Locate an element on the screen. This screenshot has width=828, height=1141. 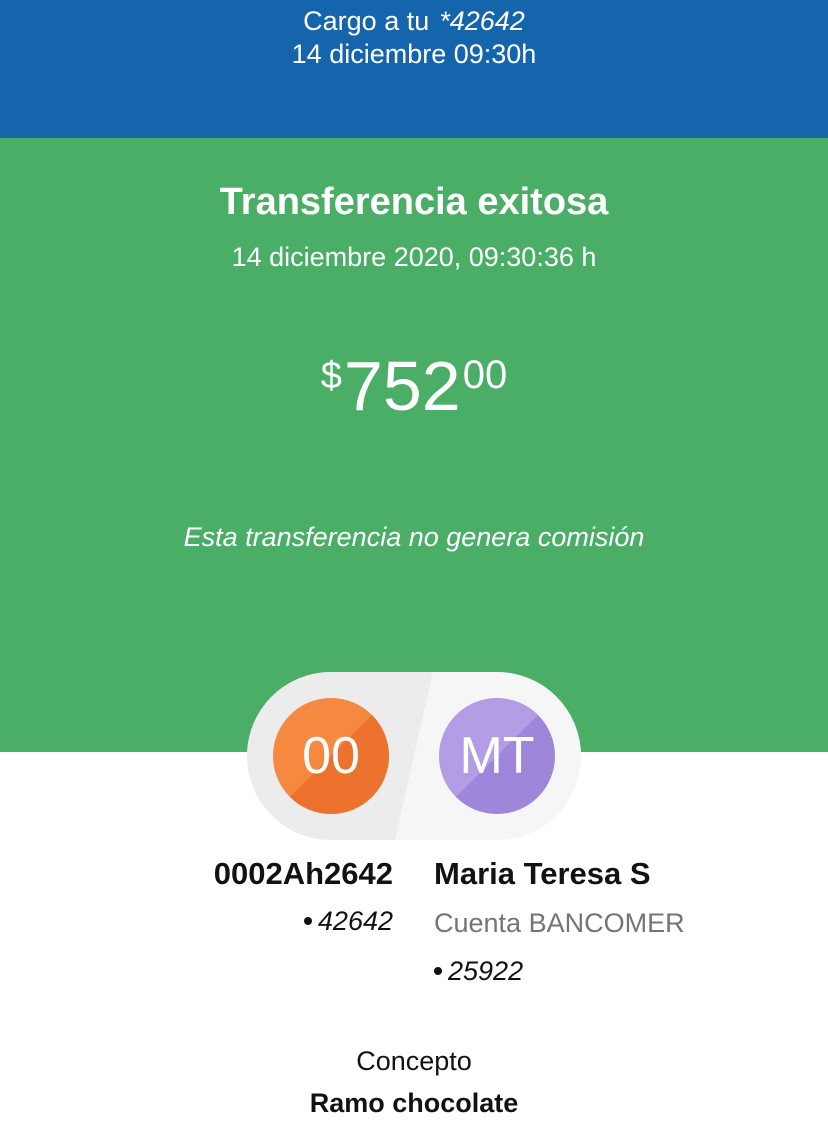
charge-label: Cargo a tu is located at coordinates (366, 21).